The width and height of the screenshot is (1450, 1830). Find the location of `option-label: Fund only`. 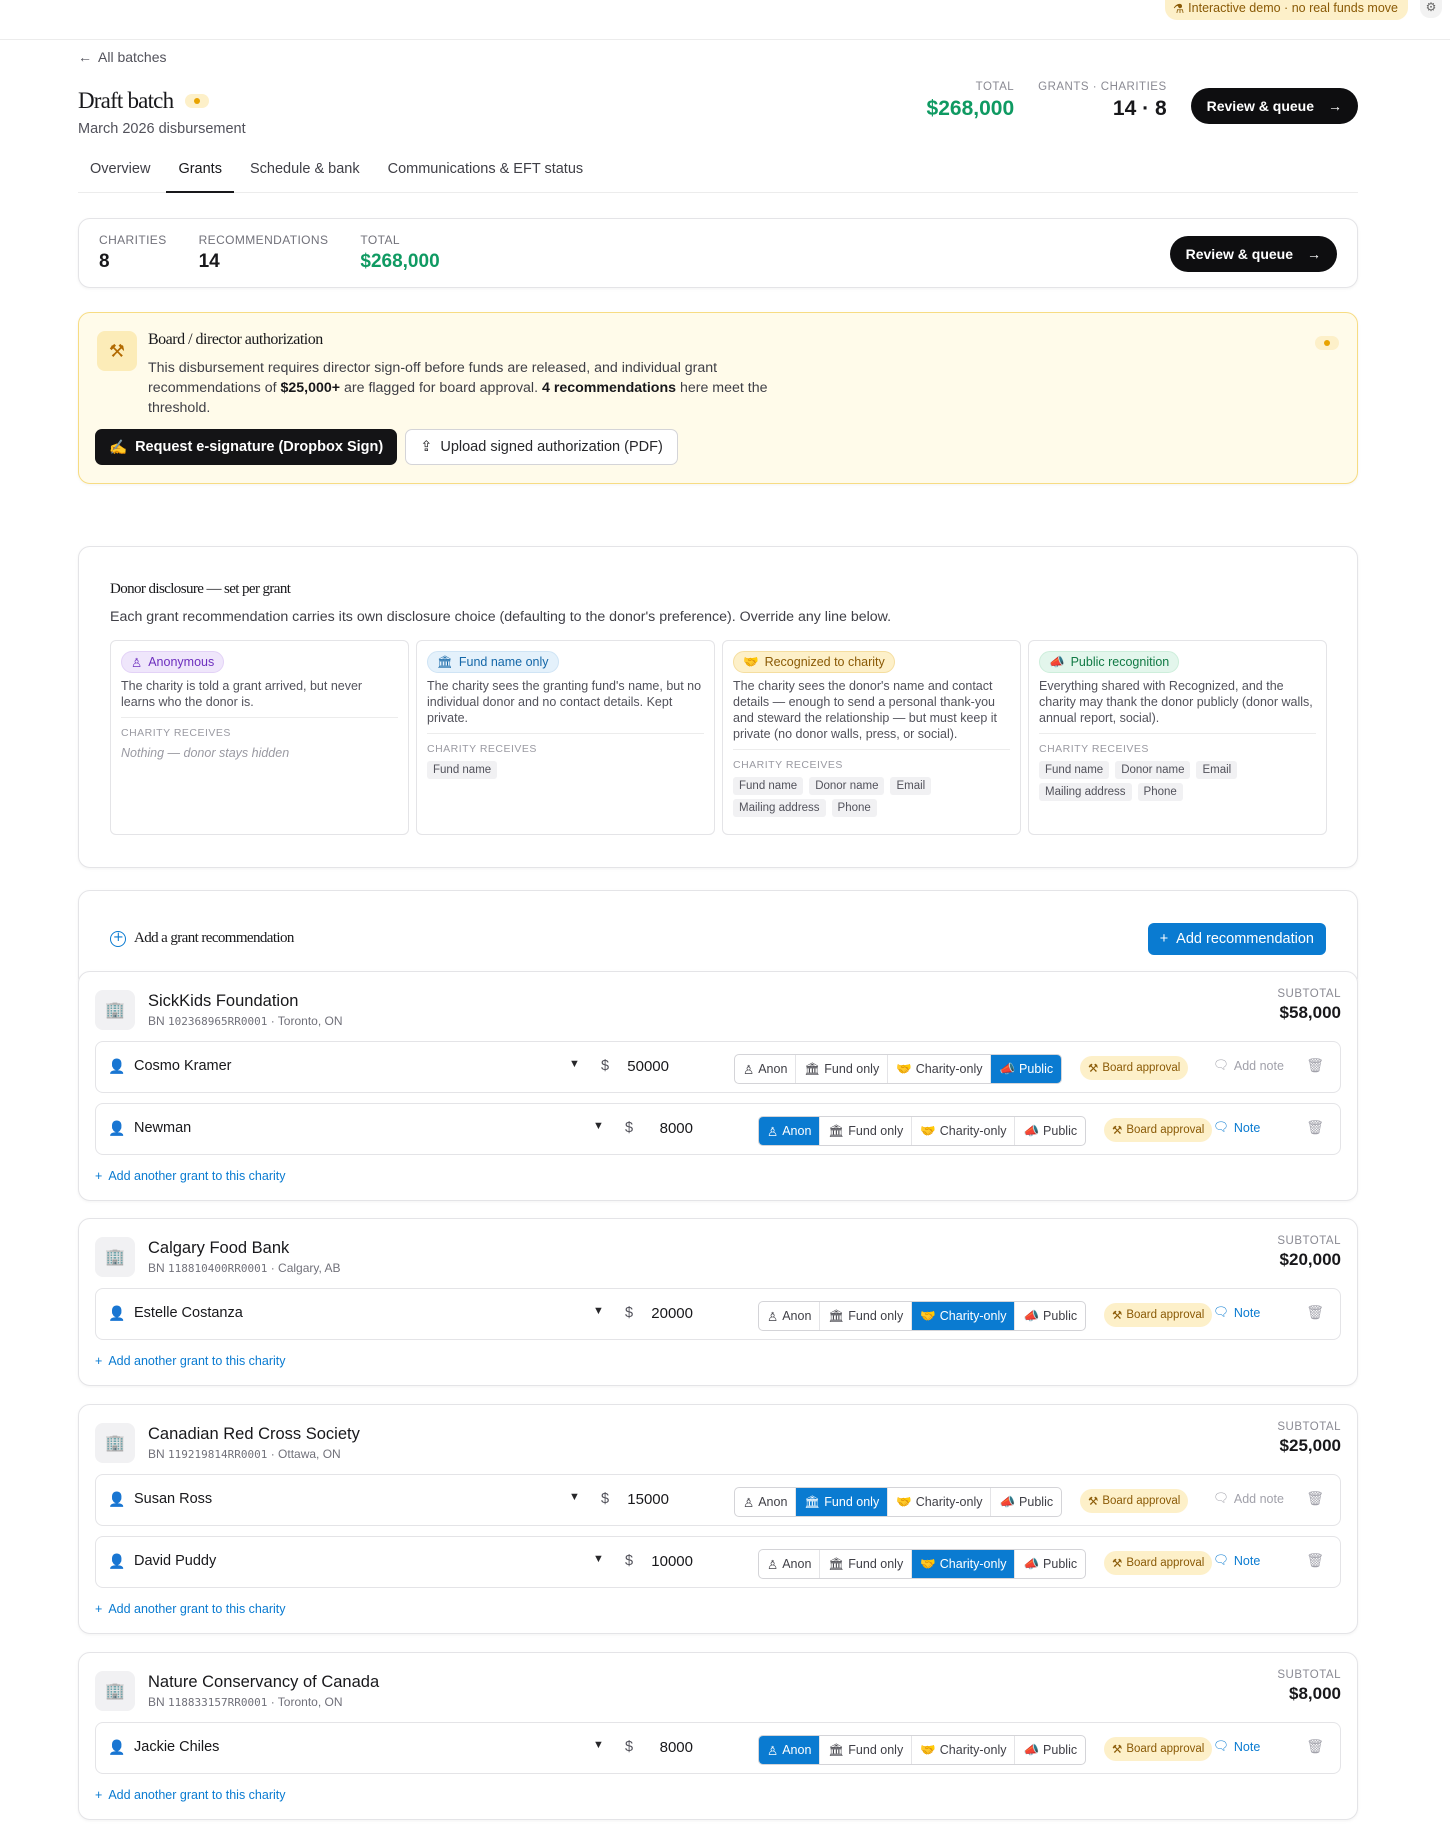

option-label: Fund only is located at coordinates (876, 1750).